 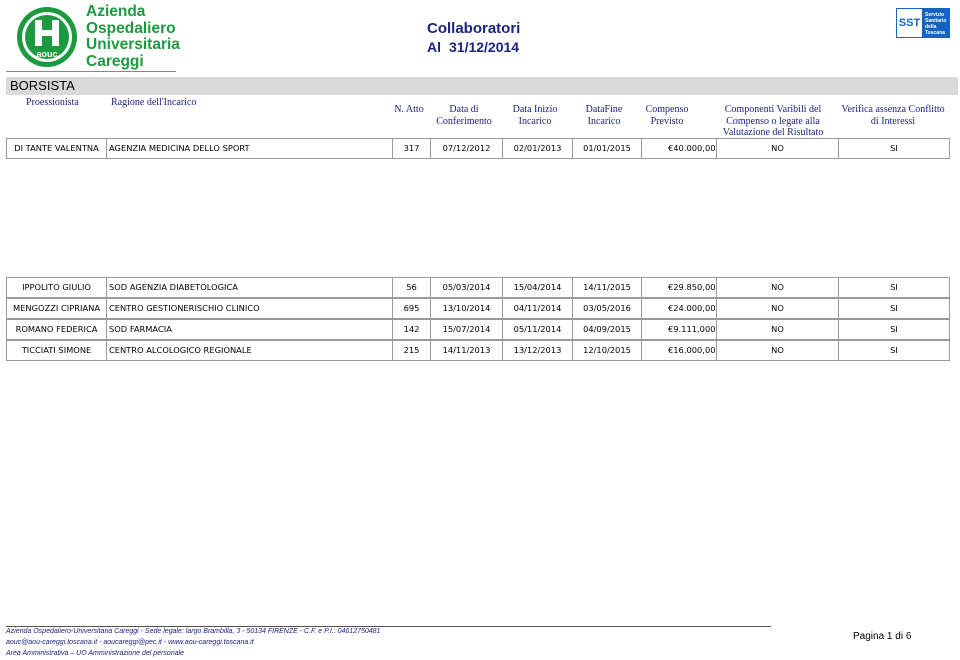 I want to click on col-data-conferimento: Data di Conferimento, so click(x=464, y=115).